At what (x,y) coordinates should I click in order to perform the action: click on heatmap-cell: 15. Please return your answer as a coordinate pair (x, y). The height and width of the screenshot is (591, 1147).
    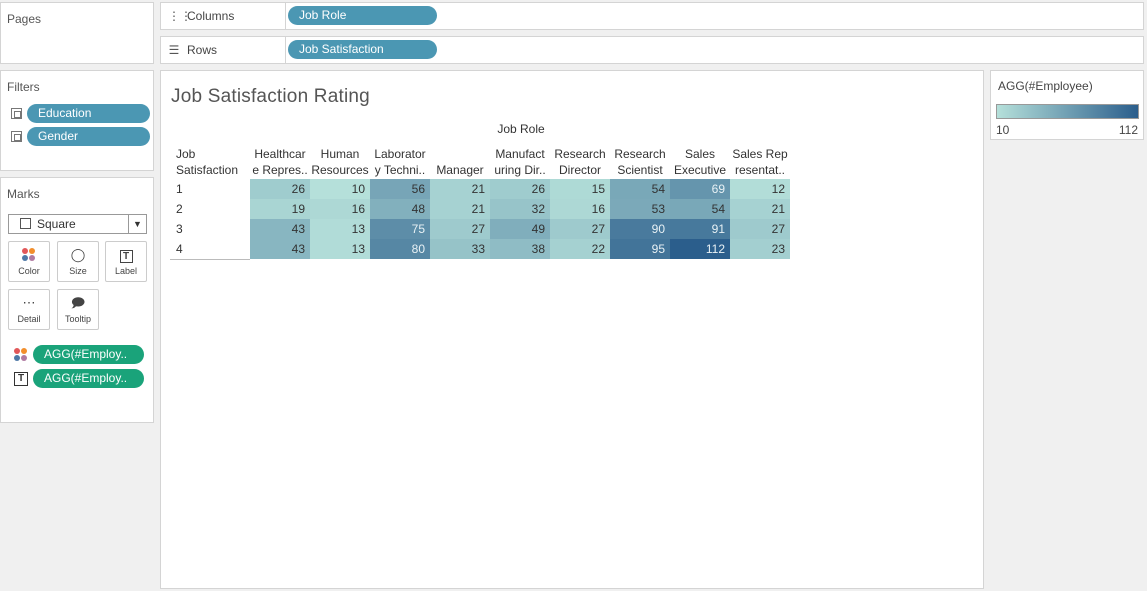
    Looking at the image, I should click on (580, 189).